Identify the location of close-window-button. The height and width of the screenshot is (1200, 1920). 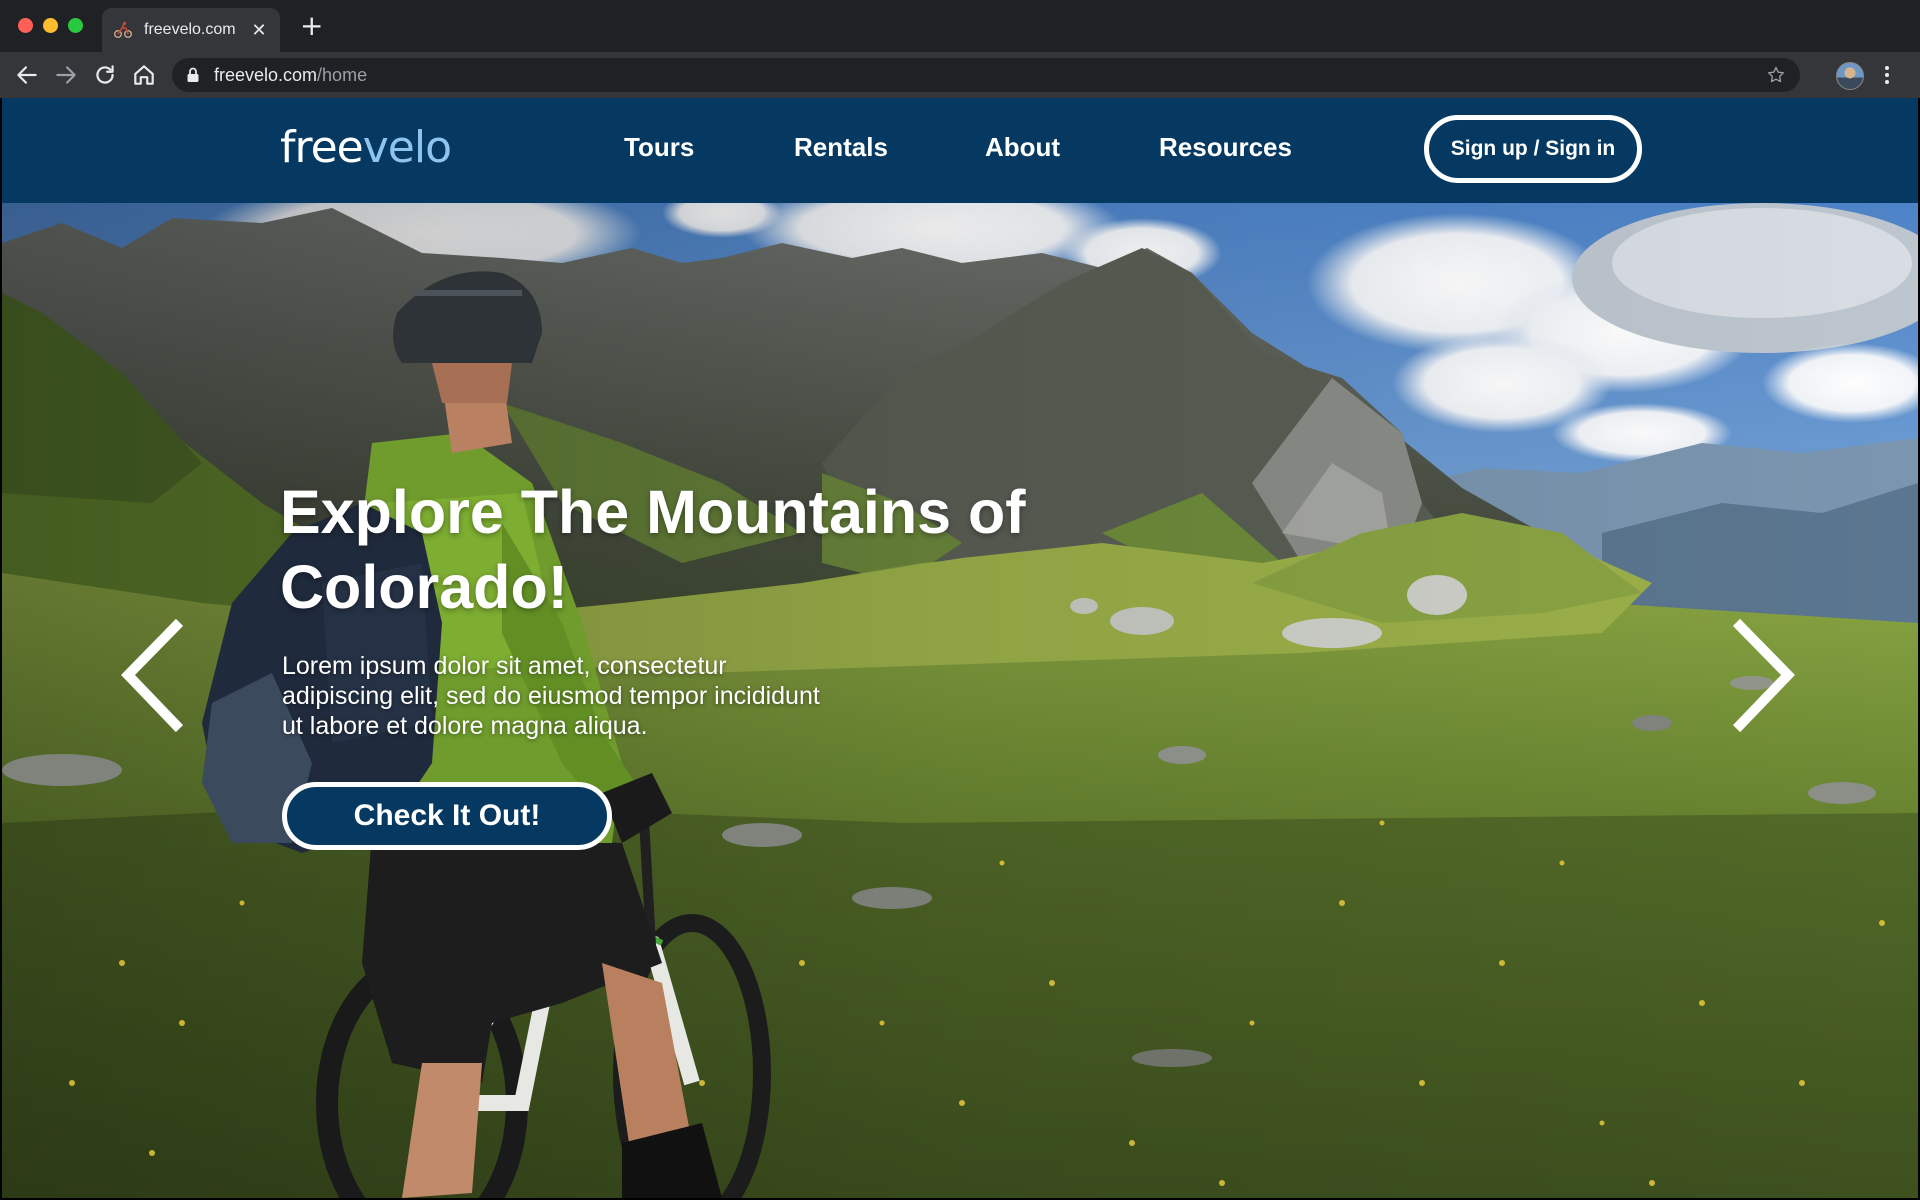
(25, 25).